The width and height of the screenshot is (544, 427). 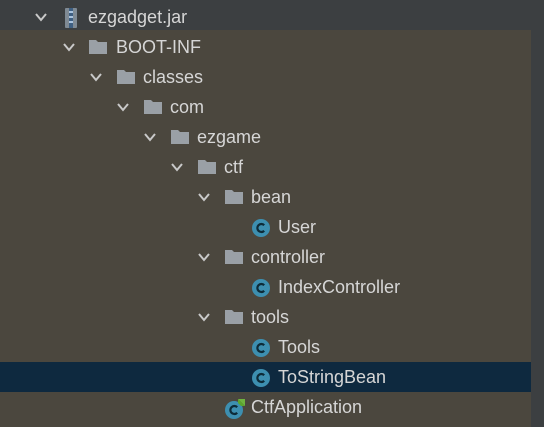 What do you see at coordinates (299, 347) in the screenshot?
I see `tree-item-label: Tools` at bounding box center [299, 347].